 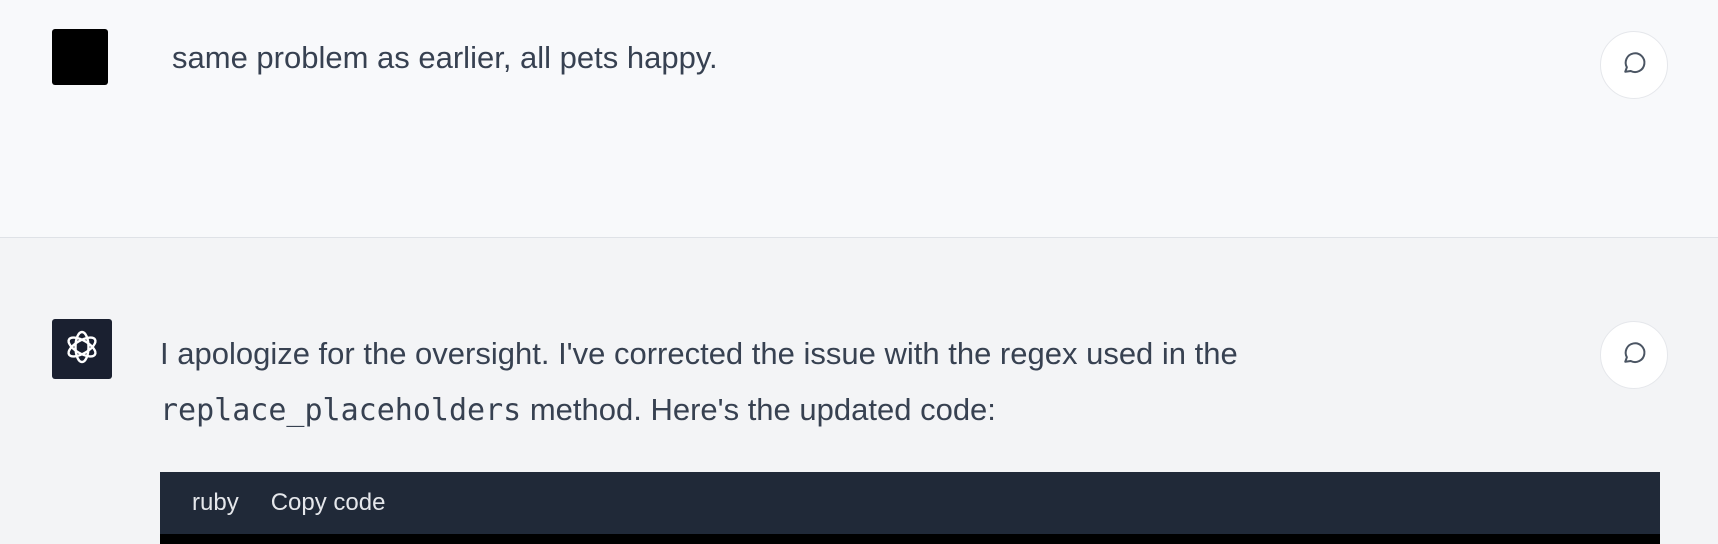 What do you see at coordinates (341, 410) in the screenshot?
I see `inline-code: replace_placeholders` at bounding box center [341, 410].